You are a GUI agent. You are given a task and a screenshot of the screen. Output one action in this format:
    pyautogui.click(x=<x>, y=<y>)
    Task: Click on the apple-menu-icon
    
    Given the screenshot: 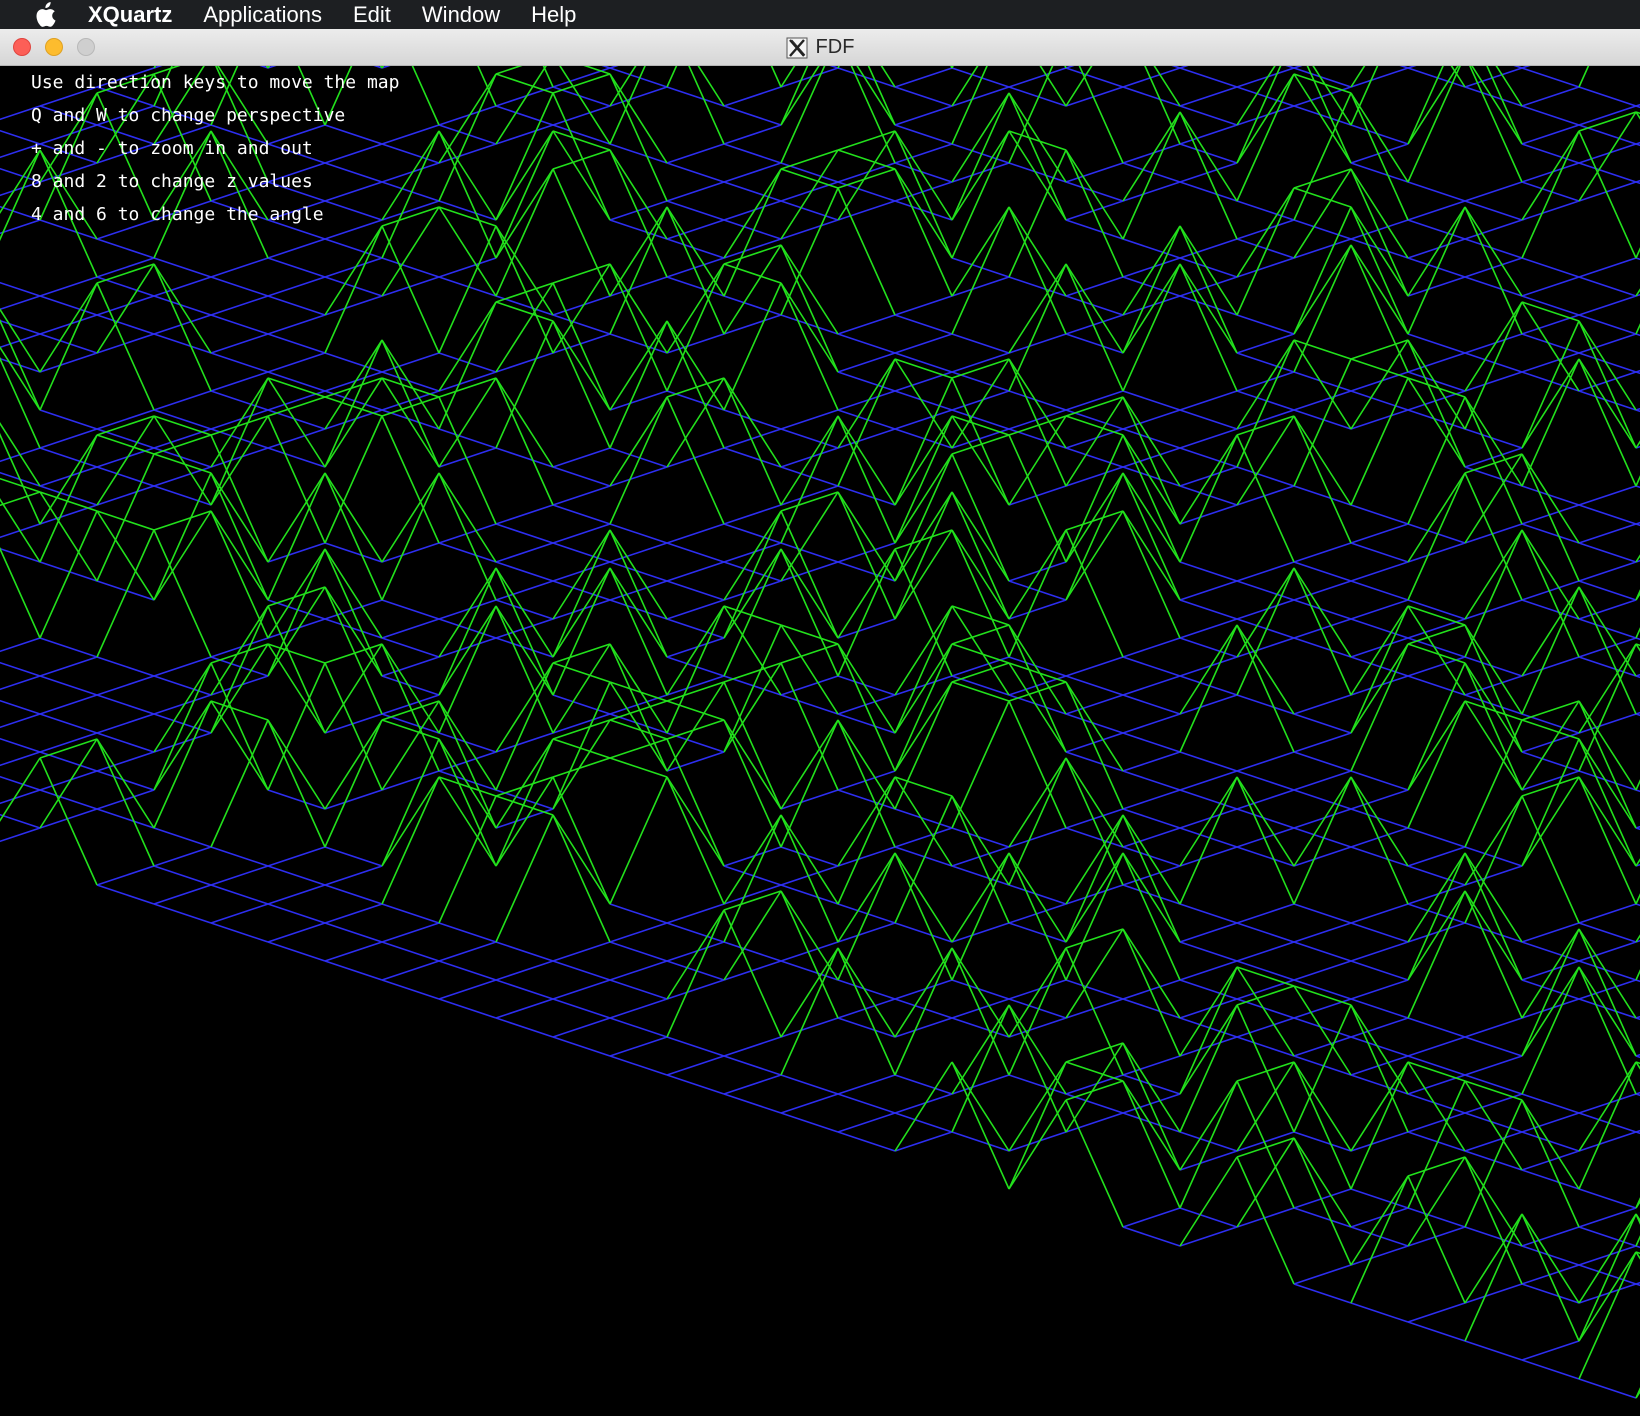 What is the action you would take?
    pyautogui.click(x=45, y=14)
    